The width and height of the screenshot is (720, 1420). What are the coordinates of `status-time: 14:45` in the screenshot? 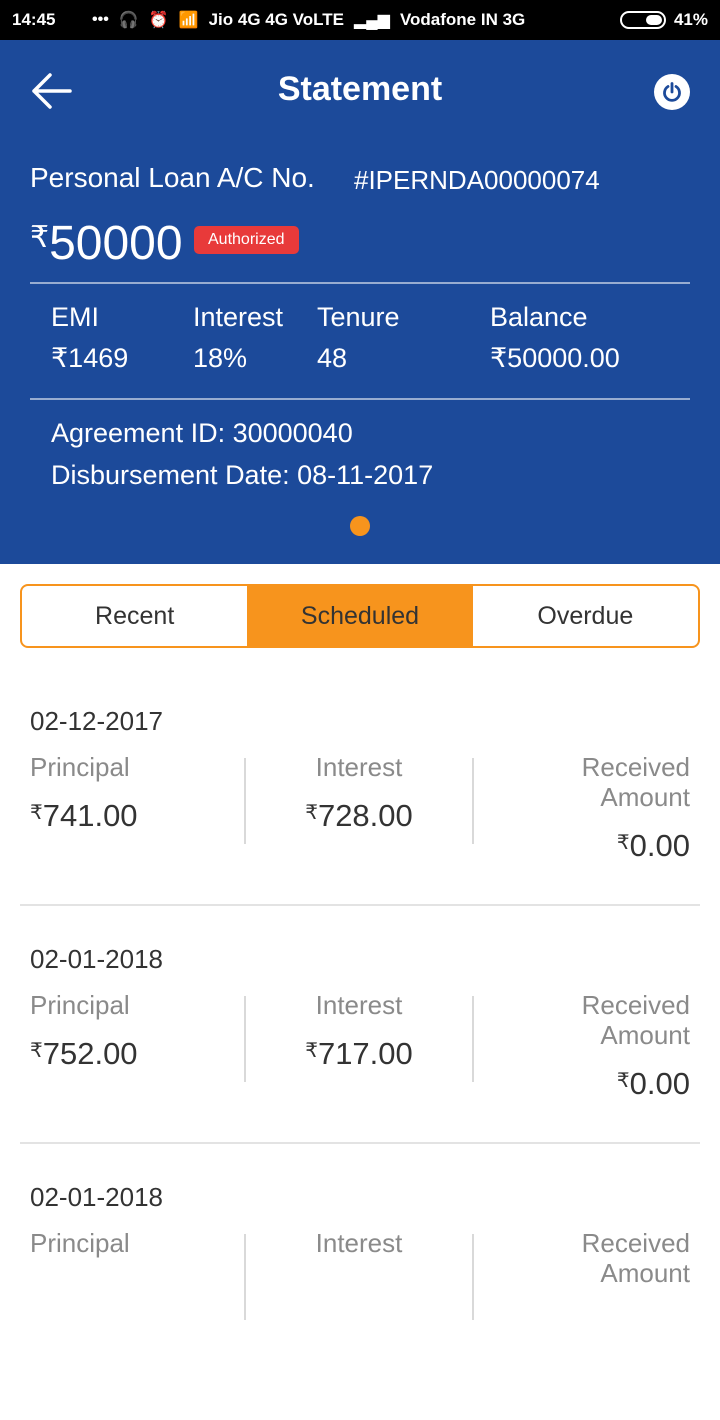 It's located at (34, 19).